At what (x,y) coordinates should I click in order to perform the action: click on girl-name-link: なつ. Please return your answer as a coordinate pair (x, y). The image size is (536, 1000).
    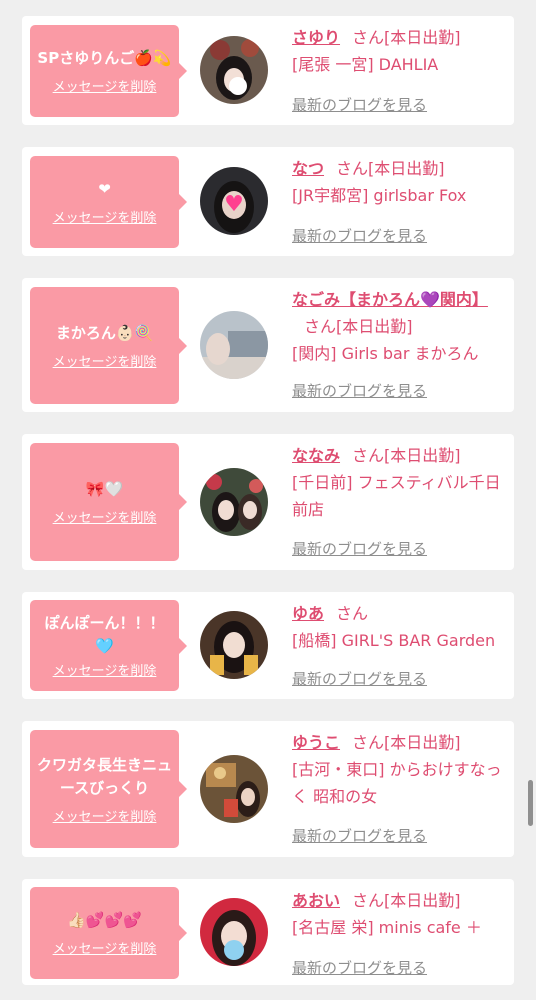
    Looking at the image, I should click on (308, 168).